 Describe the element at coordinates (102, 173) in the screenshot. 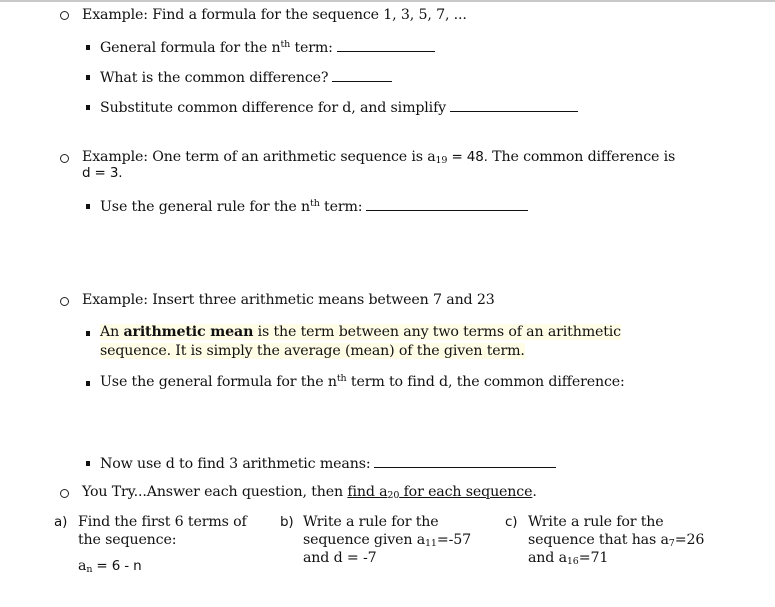

I see `example2-given-d: d = 3.` at that location.